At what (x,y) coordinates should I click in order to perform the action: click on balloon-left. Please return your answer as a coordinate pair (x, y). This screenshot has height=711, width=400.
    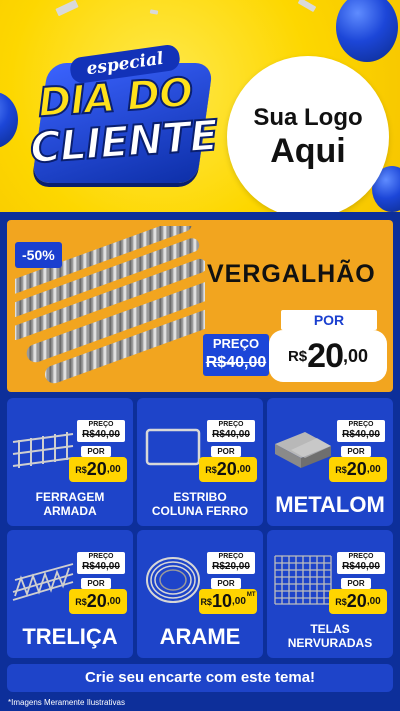
    Looking at the image, I should click on (9, 120).